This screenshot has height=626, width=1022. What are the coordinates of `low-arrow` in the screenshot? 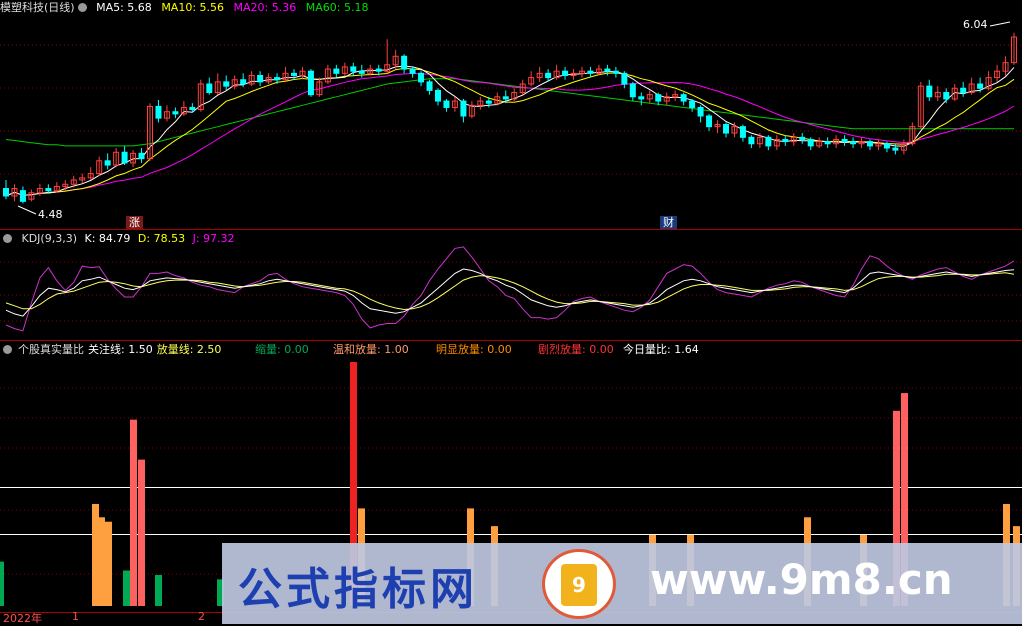 It's located at (27, 210).